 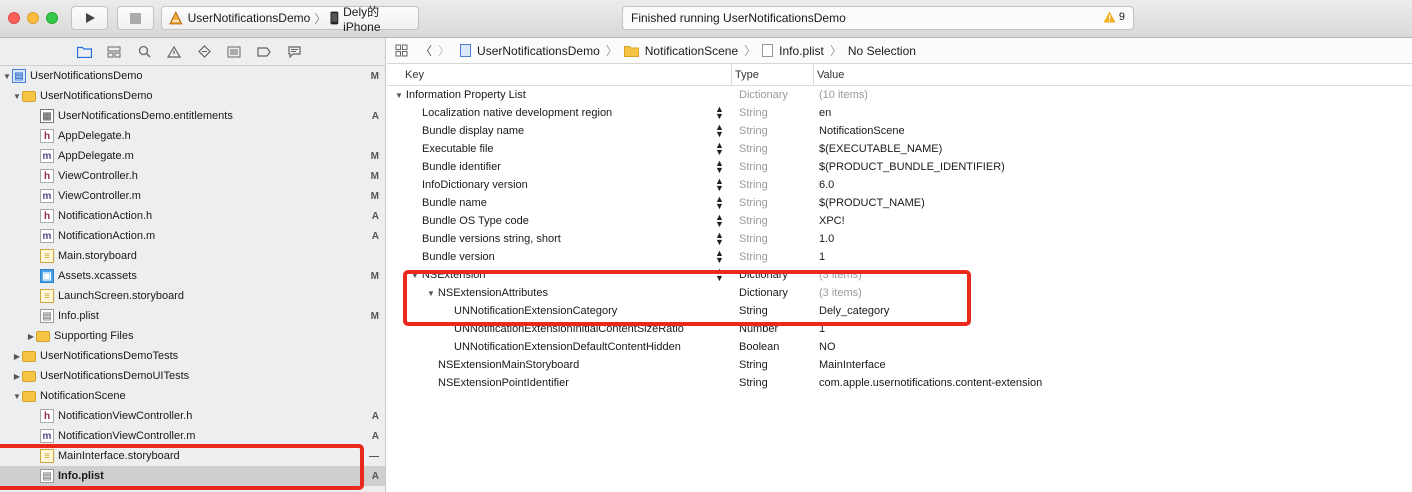 I want to click on scheme-selector: UserNotificationsDemo 〉 Dely的 iPhone, so click(x=290, y=19).